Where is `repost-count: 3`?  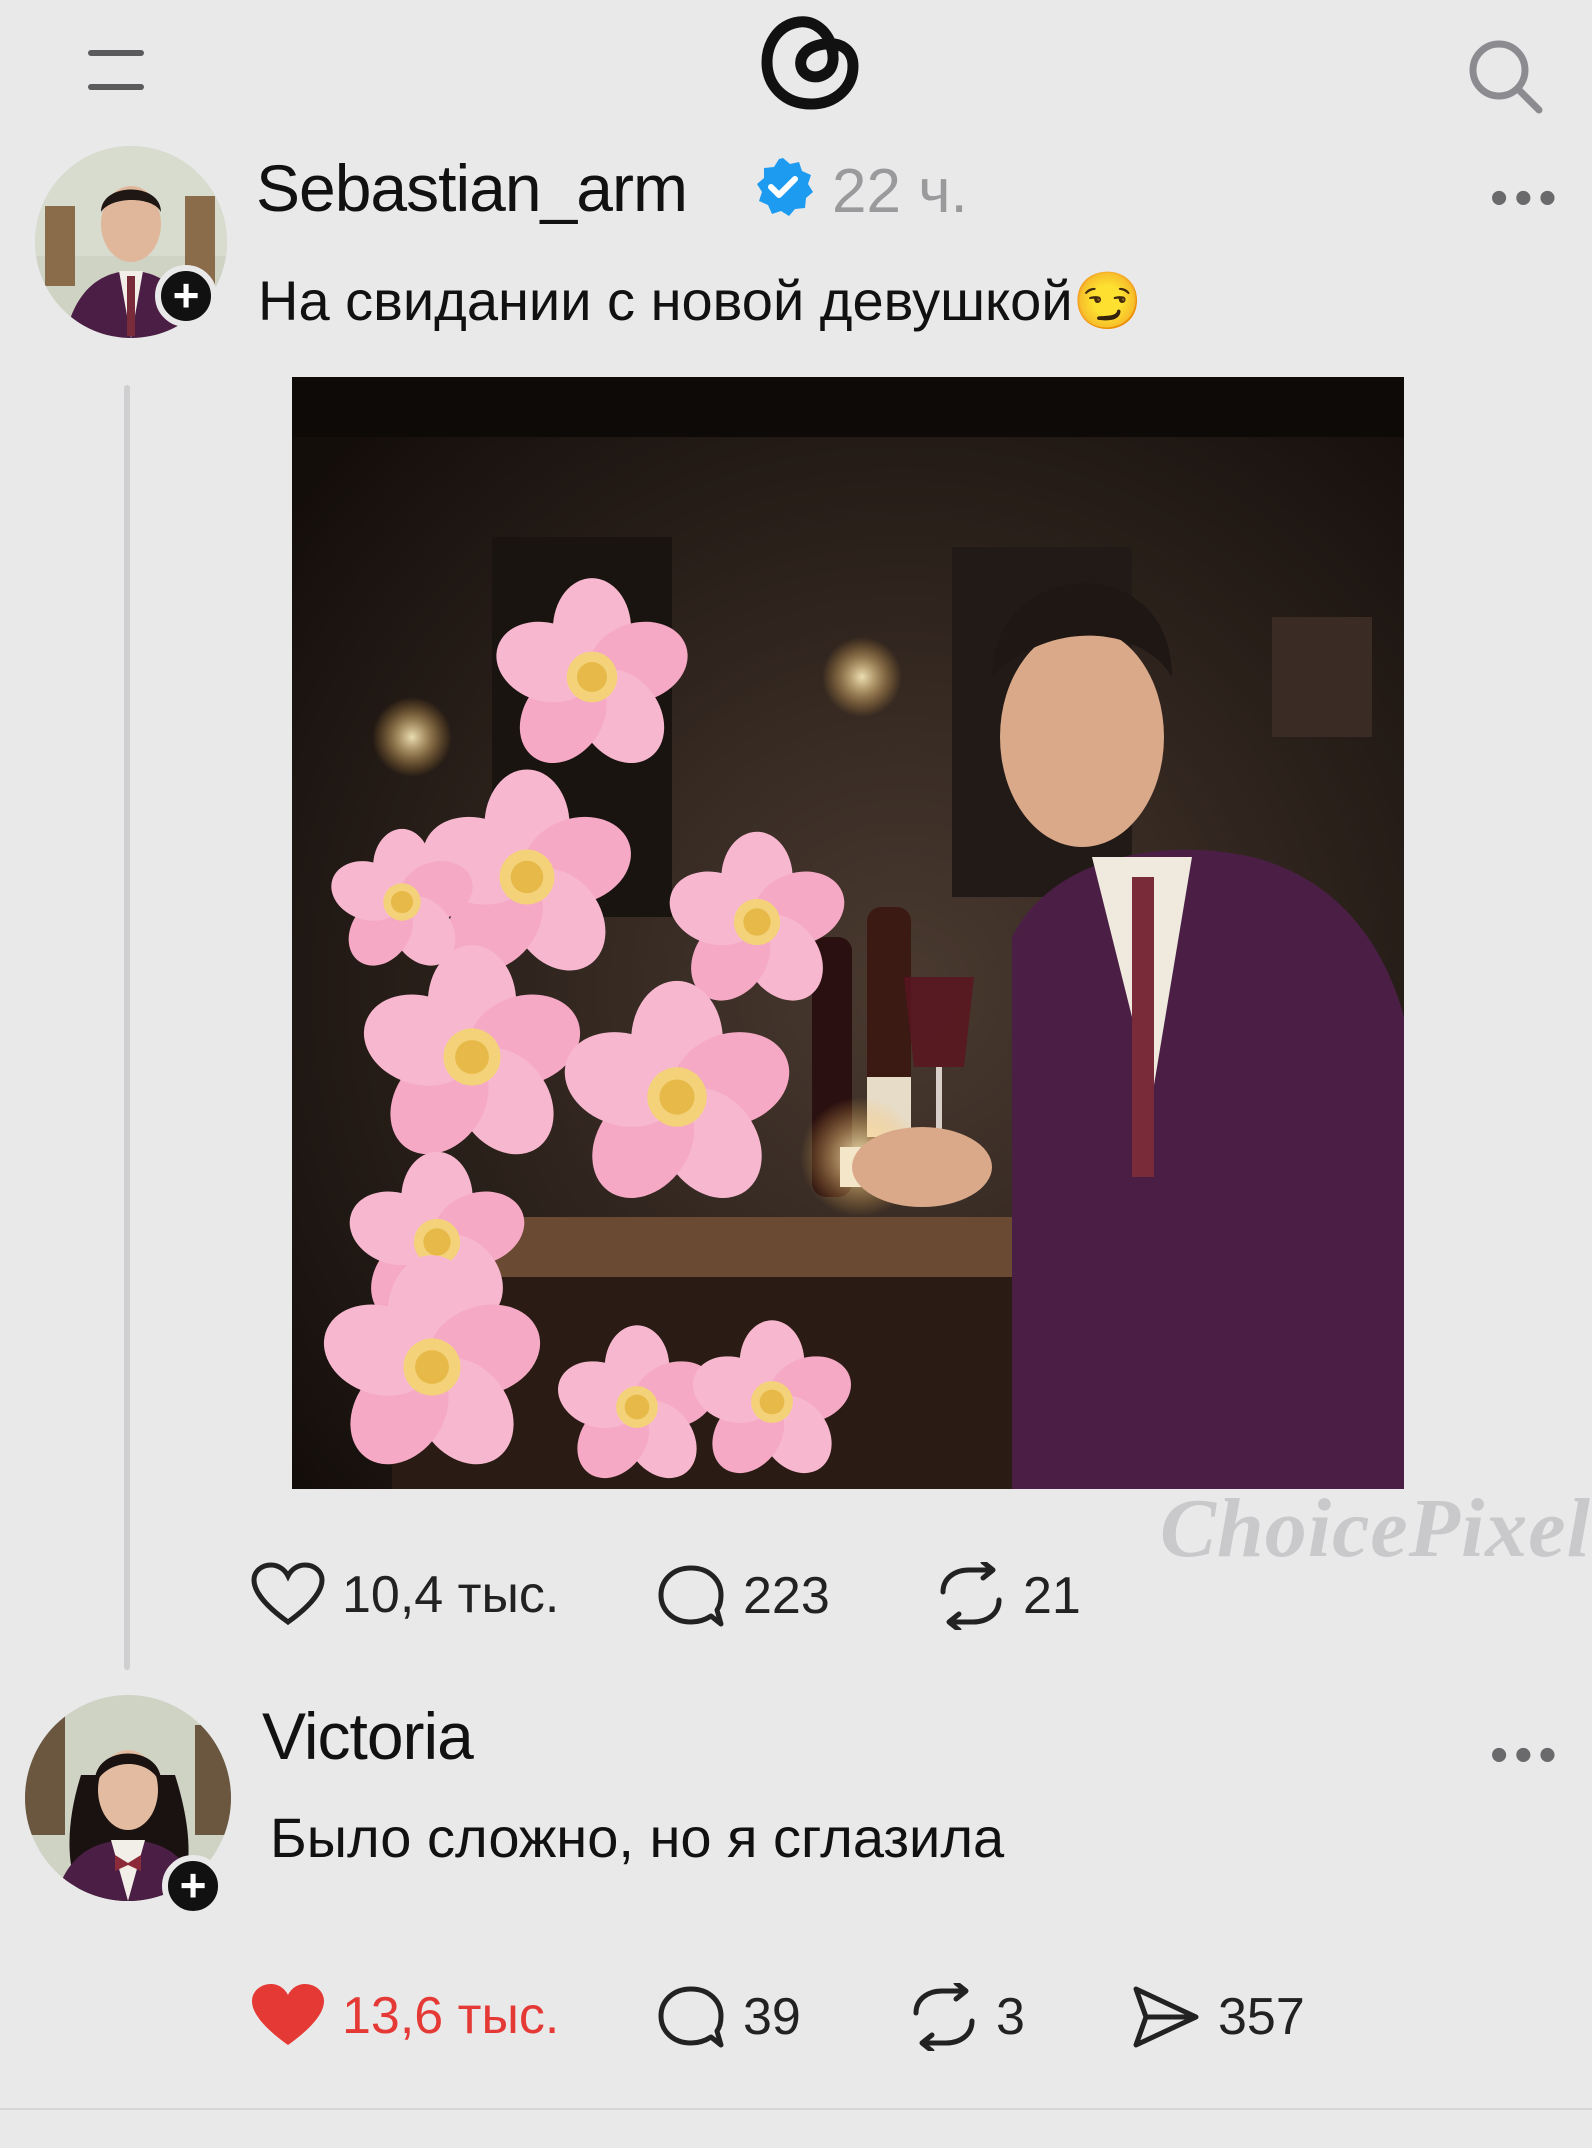
repost-count: 3 is located at coordinates (1010, 2017).